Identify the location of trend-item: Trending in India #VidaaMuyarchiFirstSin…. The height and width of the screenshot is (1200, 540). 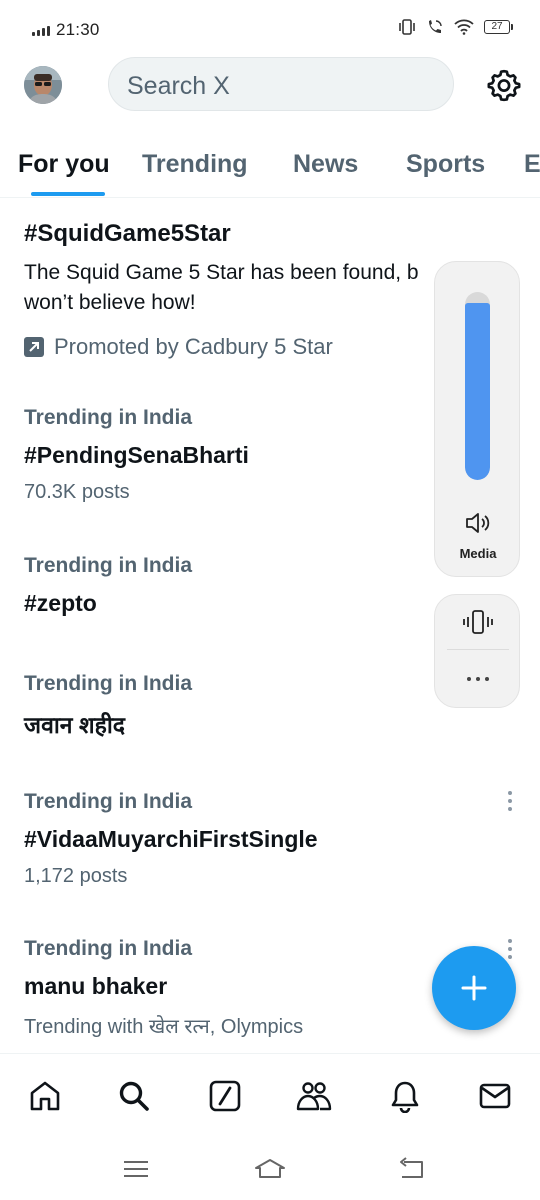
(259, 839).